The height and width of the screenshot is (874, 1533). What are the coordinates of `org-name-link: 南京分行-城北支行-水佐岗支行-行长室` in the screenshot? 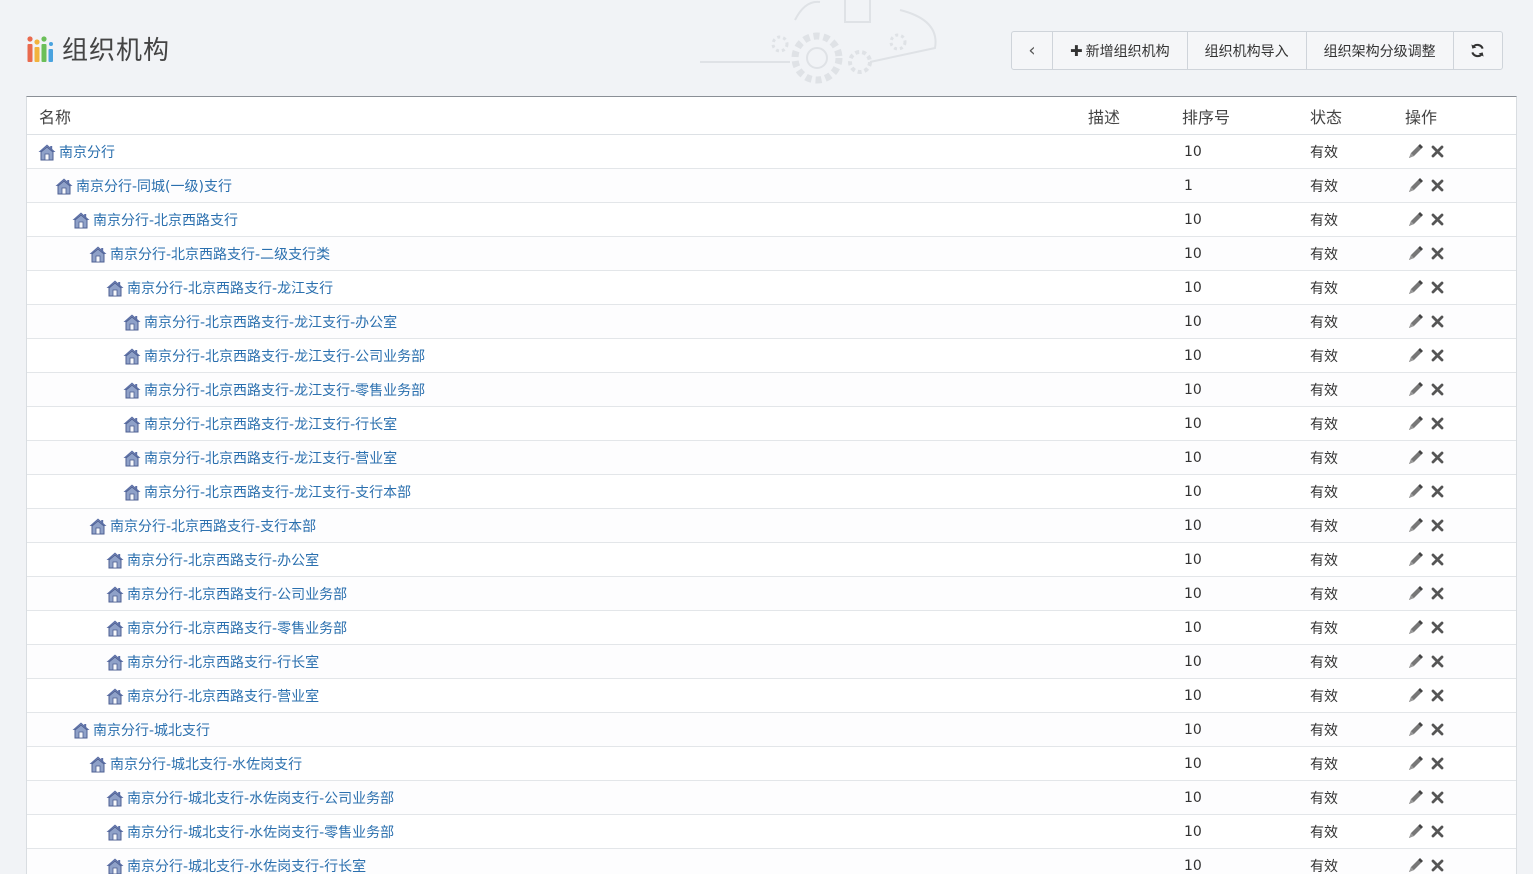 It's located at (246, 865).